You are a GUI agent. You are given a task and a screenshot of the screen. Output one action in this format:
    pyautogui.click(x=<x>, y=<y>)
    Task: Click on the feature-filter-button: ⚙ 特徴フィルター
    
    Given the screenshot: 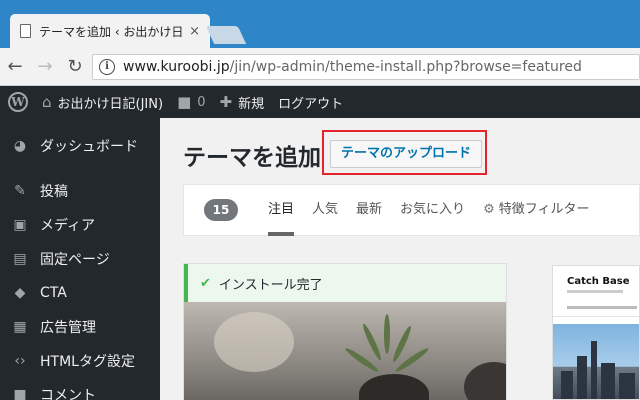 What is the action you would take?
    pyautogui.click(x=536, y=210)
    